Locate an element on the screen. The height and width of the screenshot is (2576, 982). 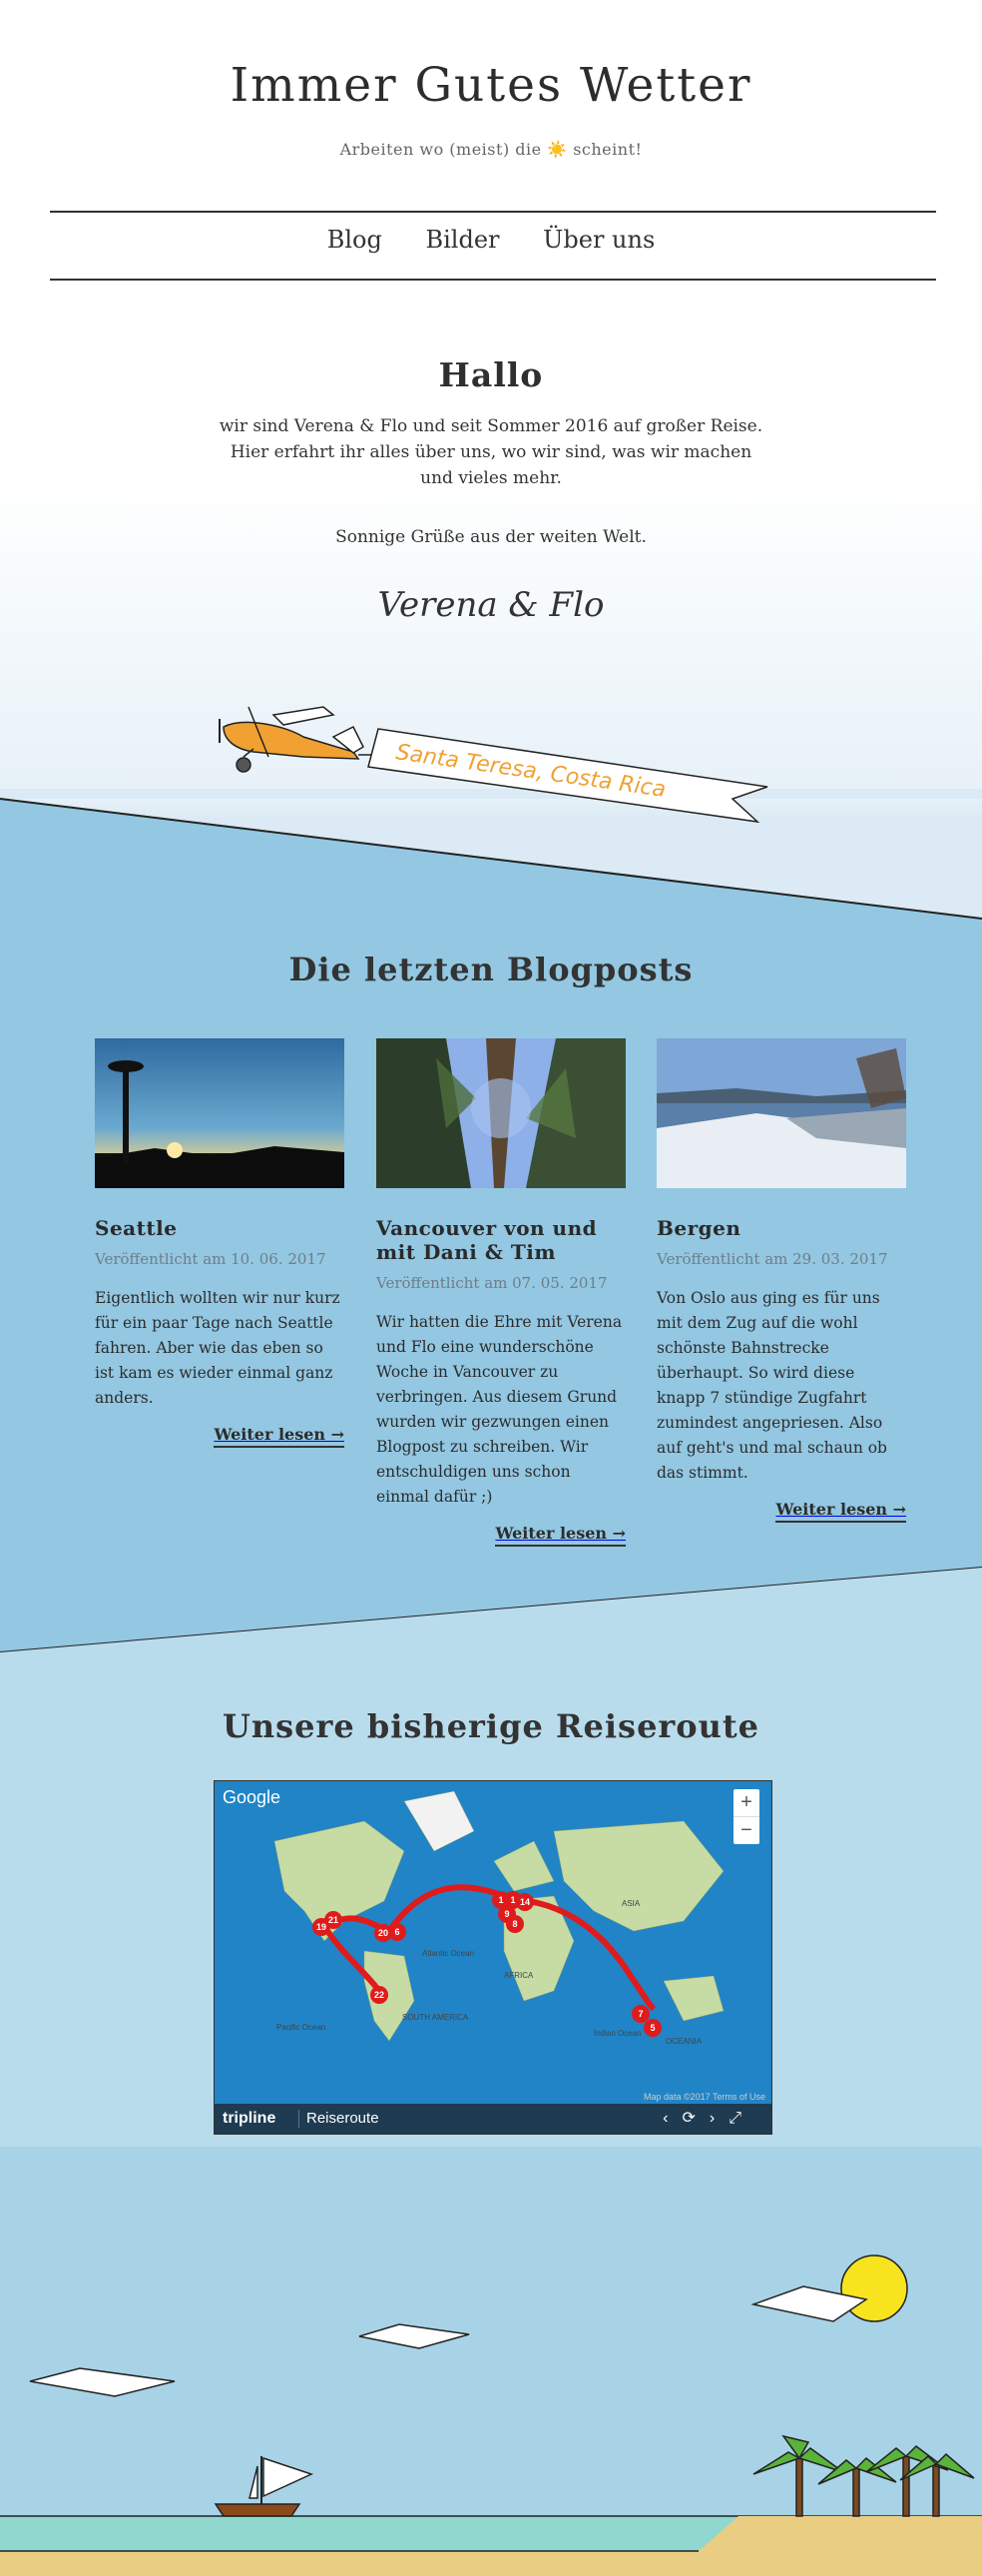
post-image-seattle is located at coordinates (219, 1113).